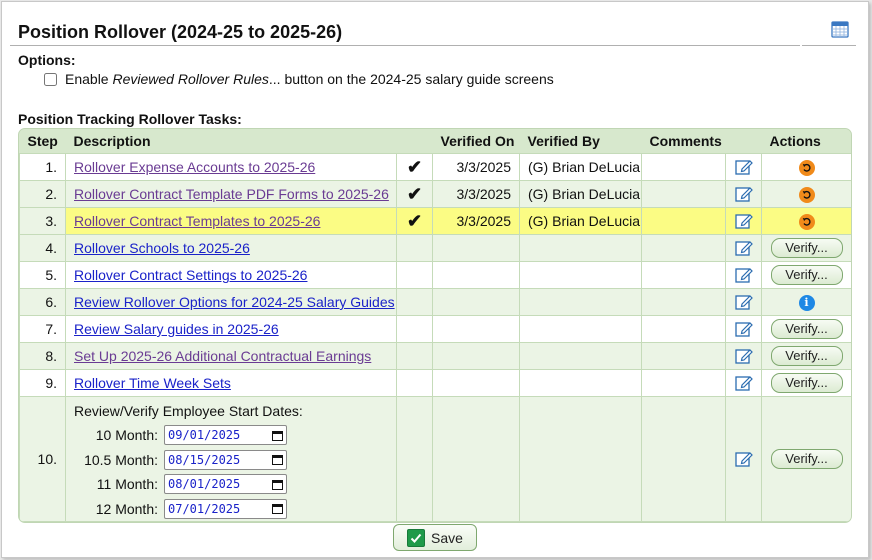 The height and width of the screenshot is (560, 872). I want to click on start-date-input: 07/01/2025, so click(225, 508).